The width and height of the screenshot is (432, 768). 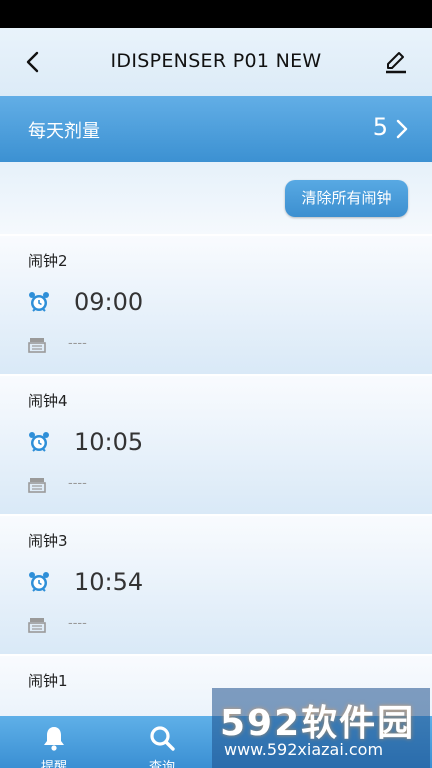 What do you see at coordinates (54, 739) in the screenshot?
I see `bell-icon` at bounding box center [54, 739].